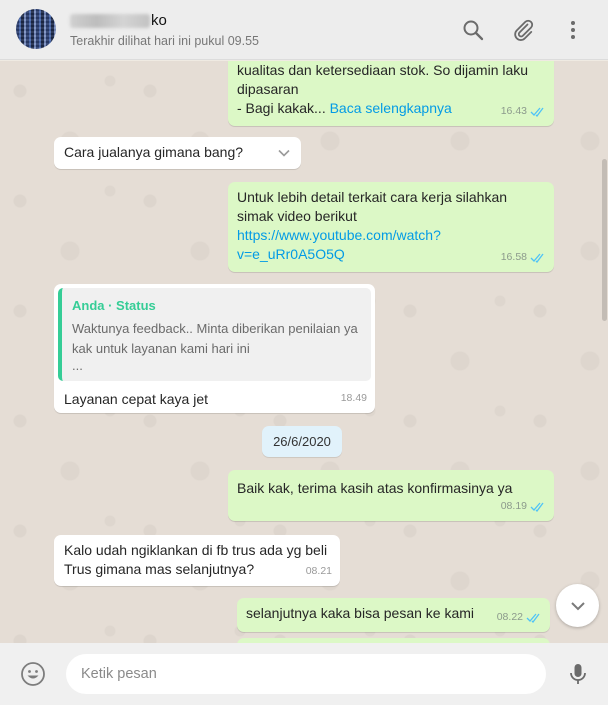 The image size is (608, 705). I want to click on kebab-menu-icon, so click(573, 30).